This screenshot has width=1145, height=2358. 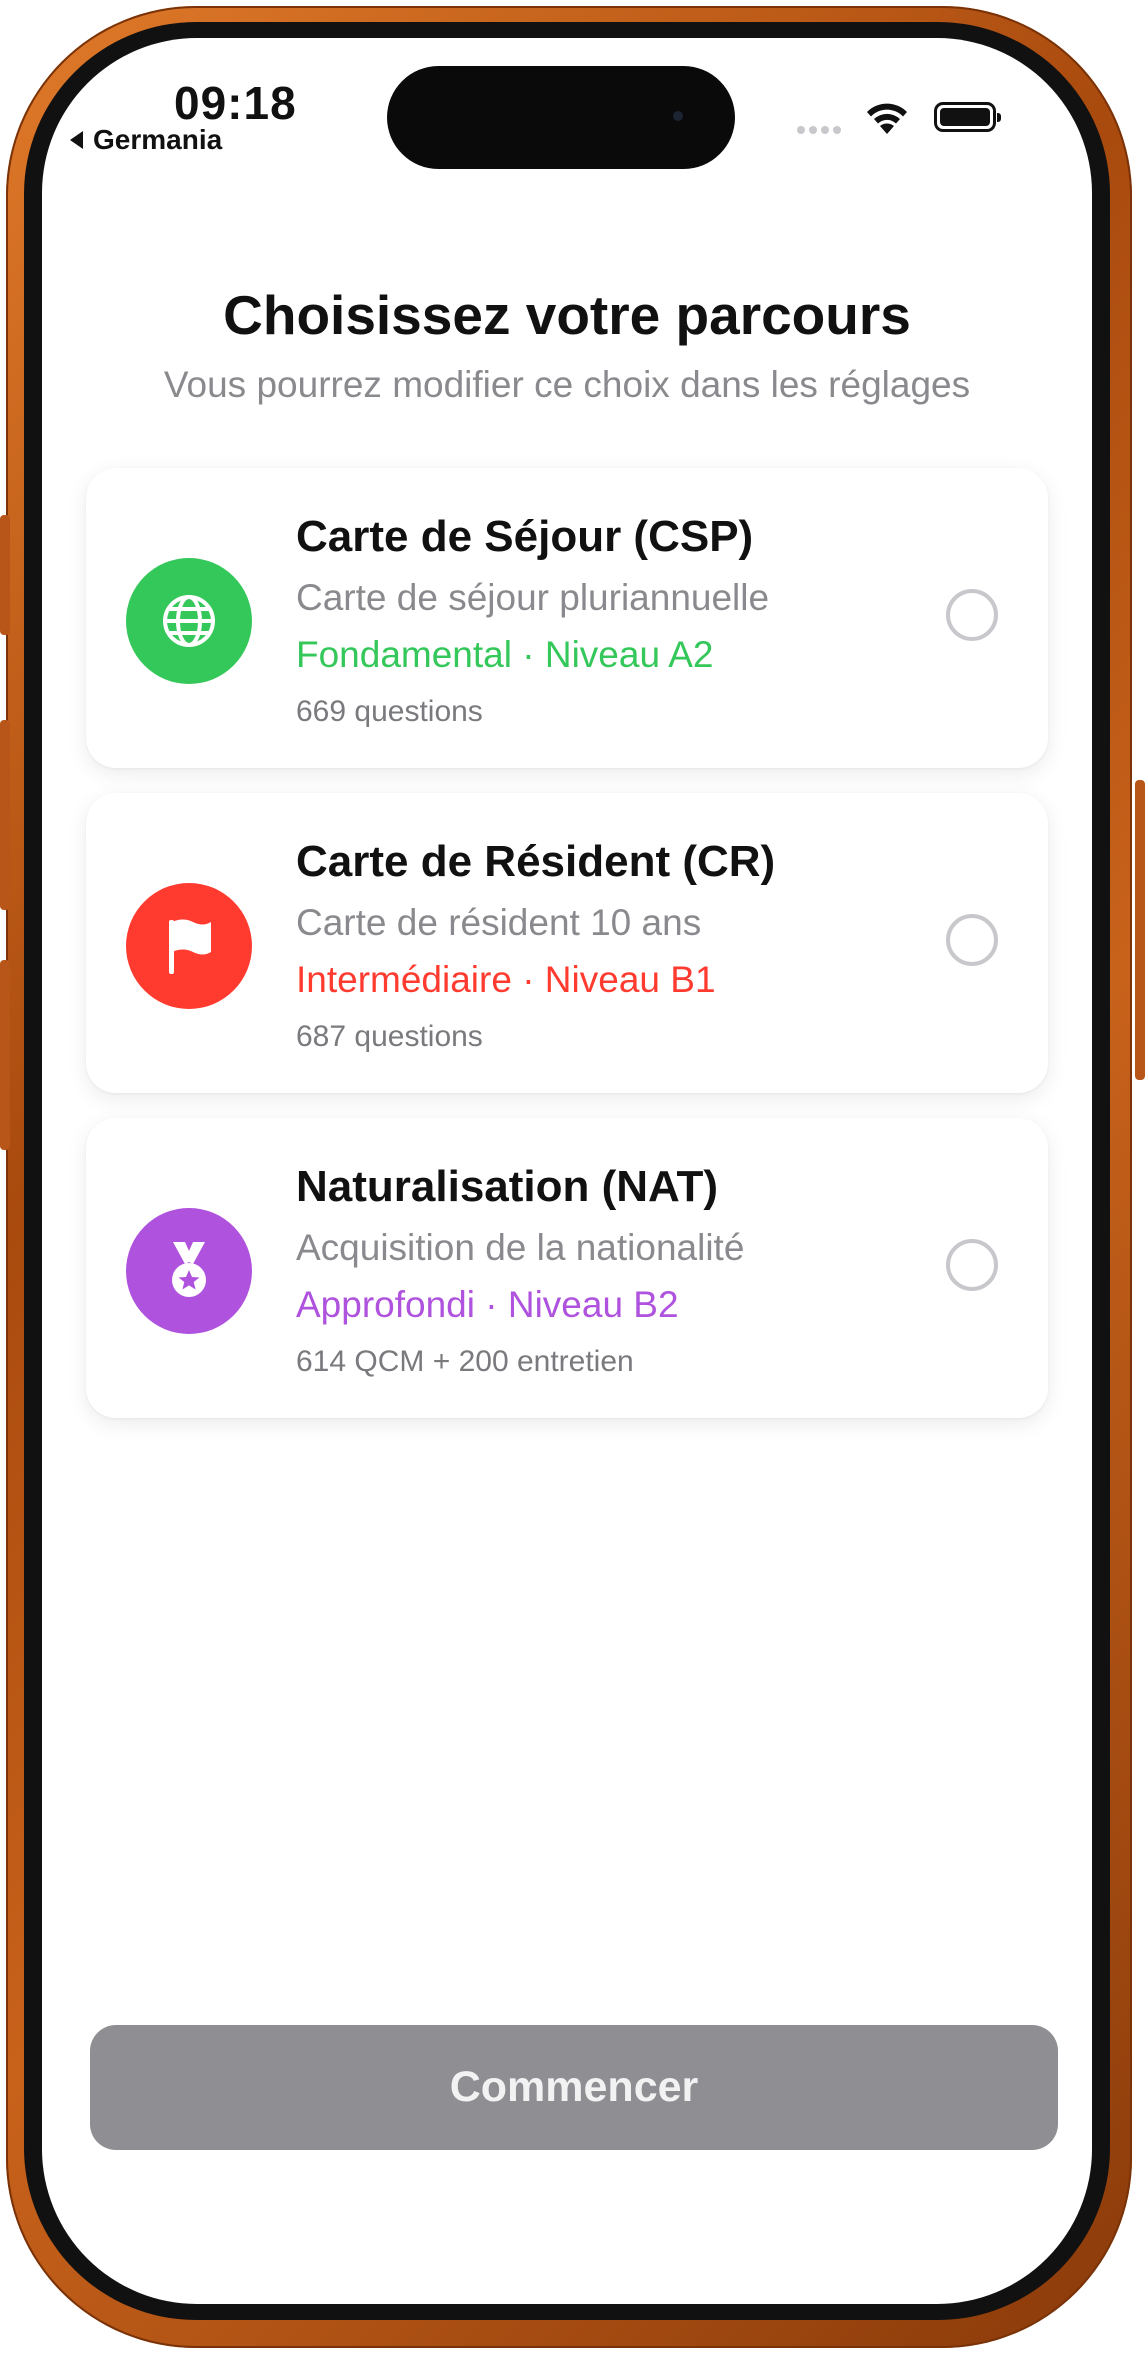 What do you see at coordinates (5, 575) in the screenshot?
I see `side-button-left-top` at bounding box center [5, 575].